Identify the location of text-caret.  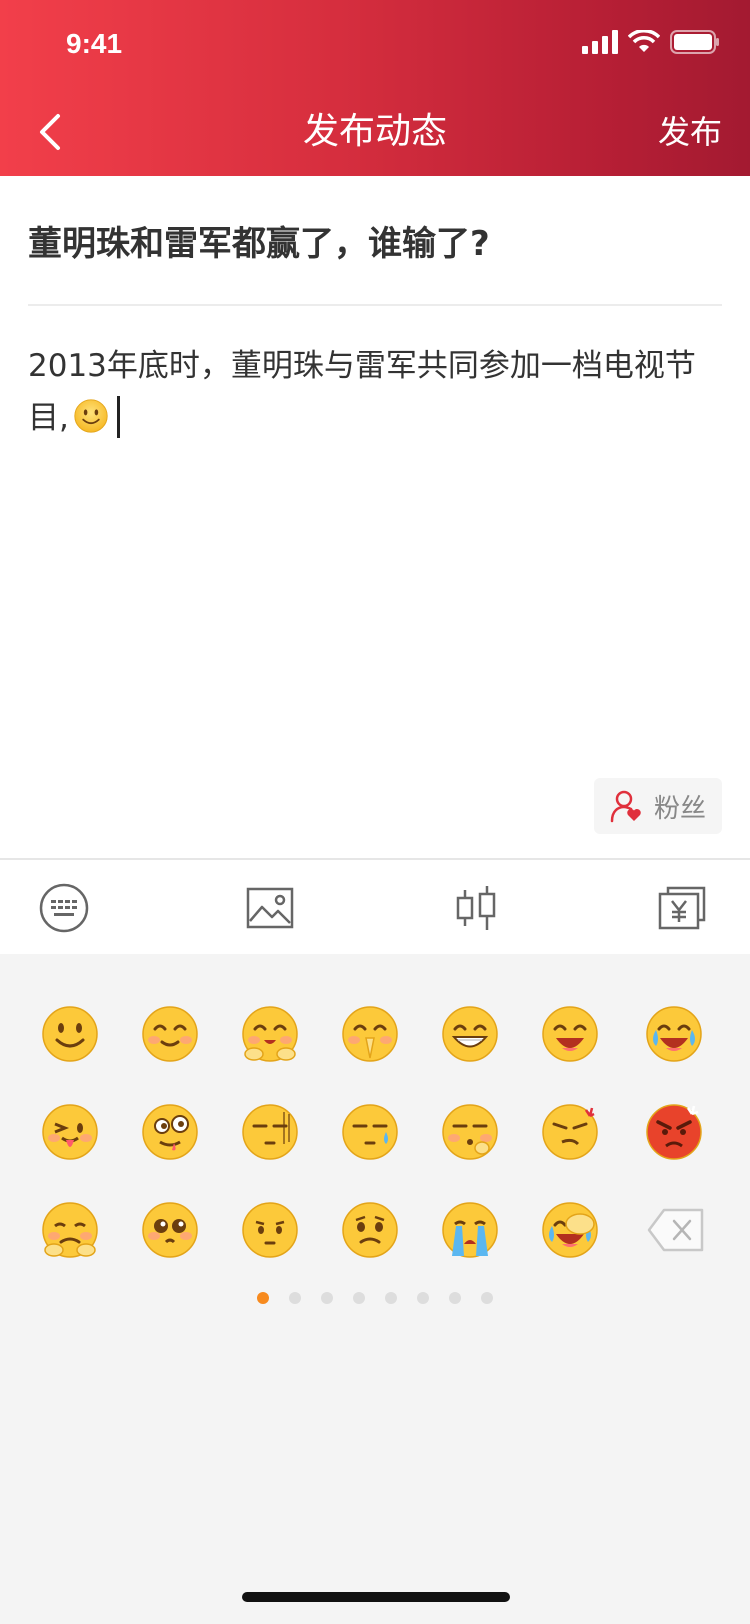
(118, 417).